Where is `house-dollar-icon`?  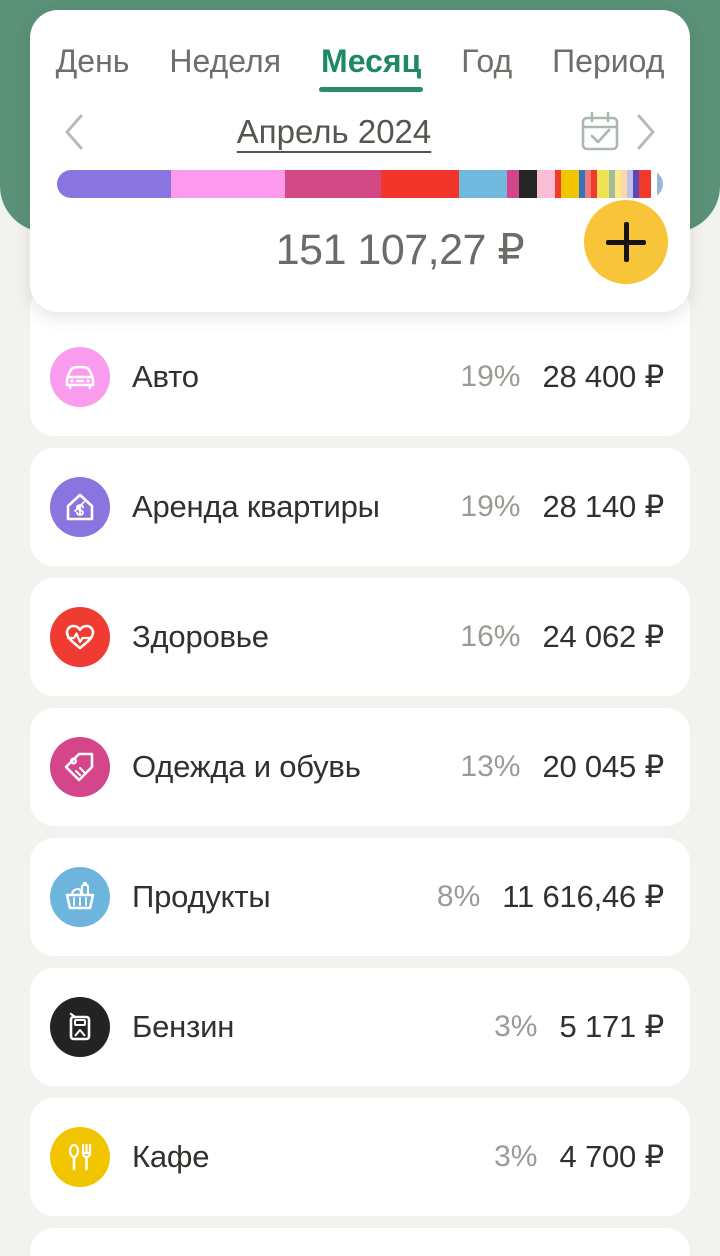
house-dollar-icon is located at coordinates (80, 507).